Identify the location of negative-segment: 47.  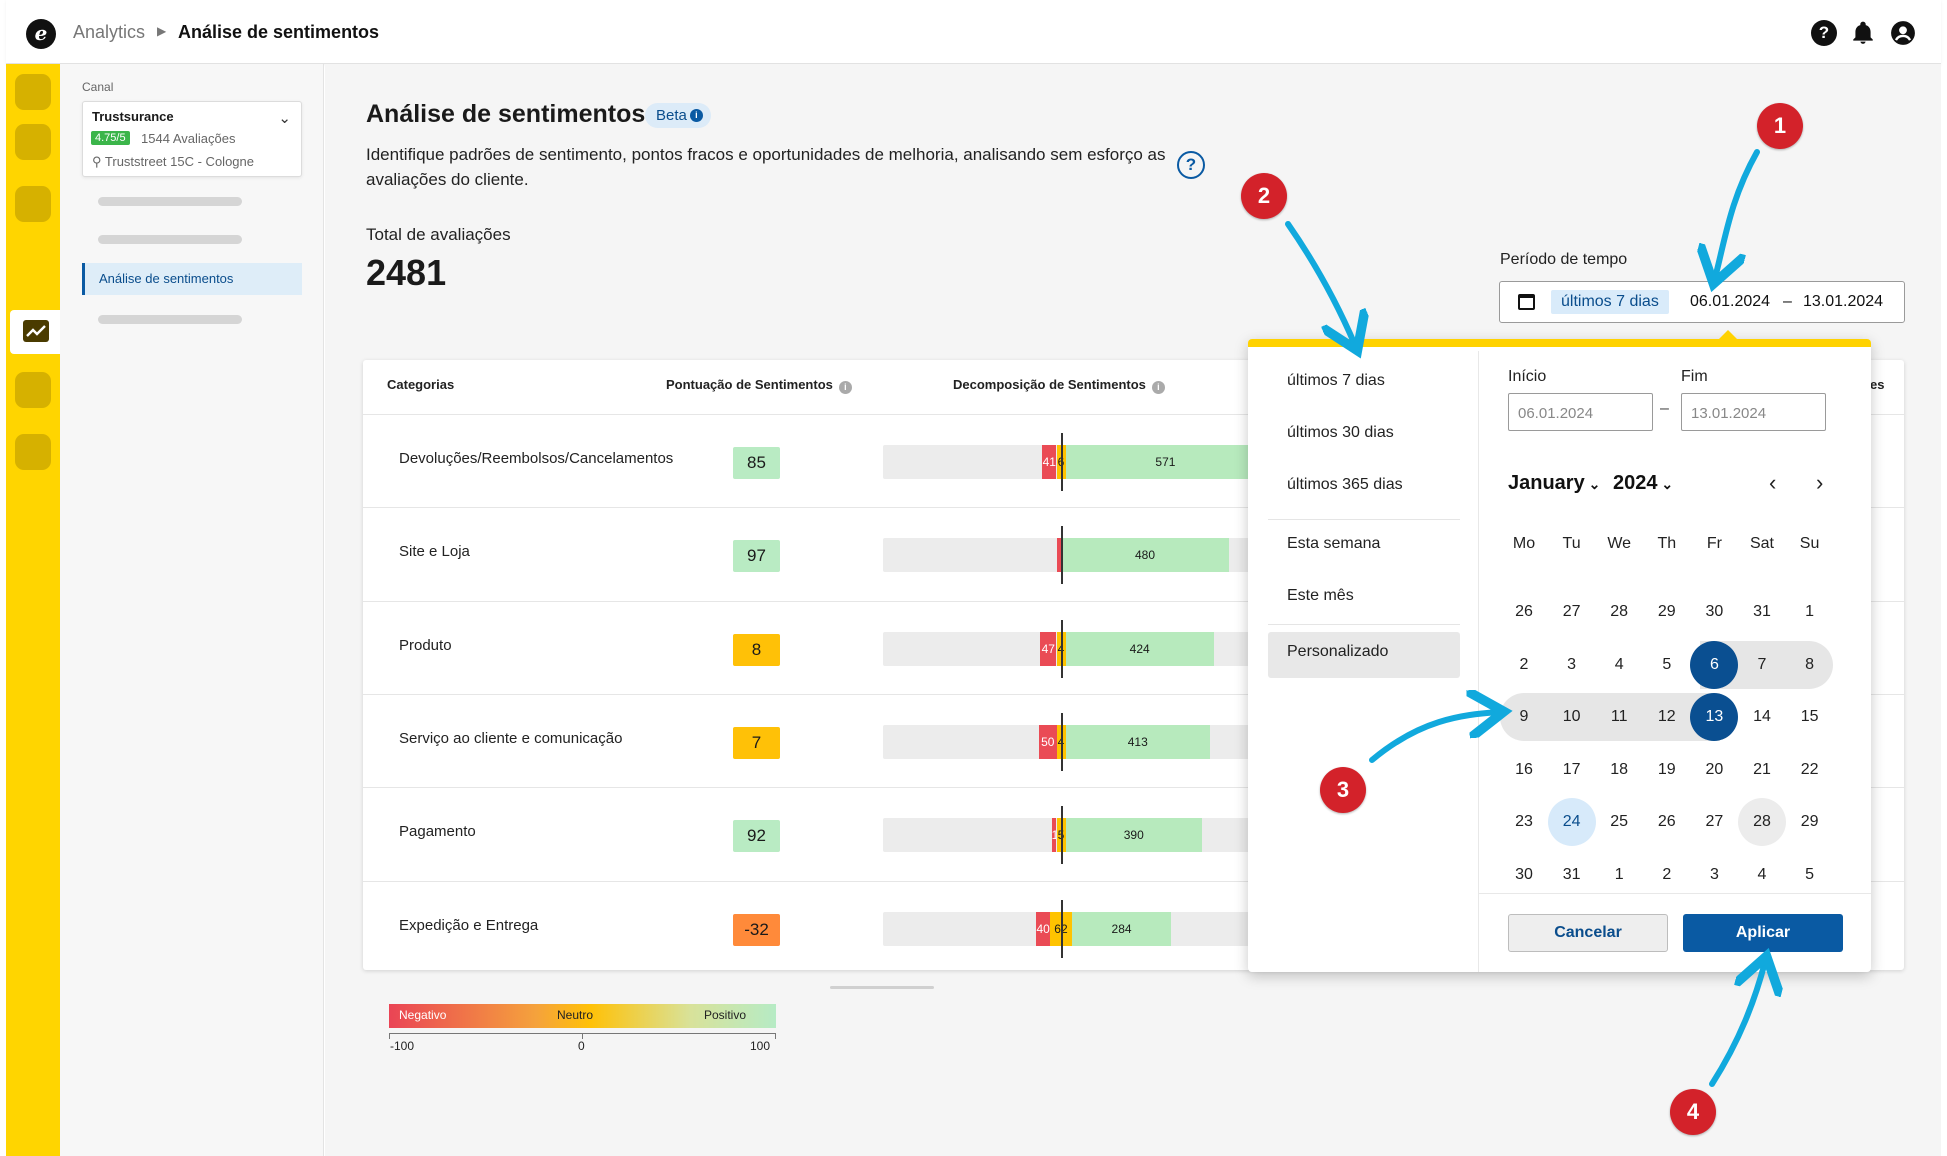
(1048, 648).